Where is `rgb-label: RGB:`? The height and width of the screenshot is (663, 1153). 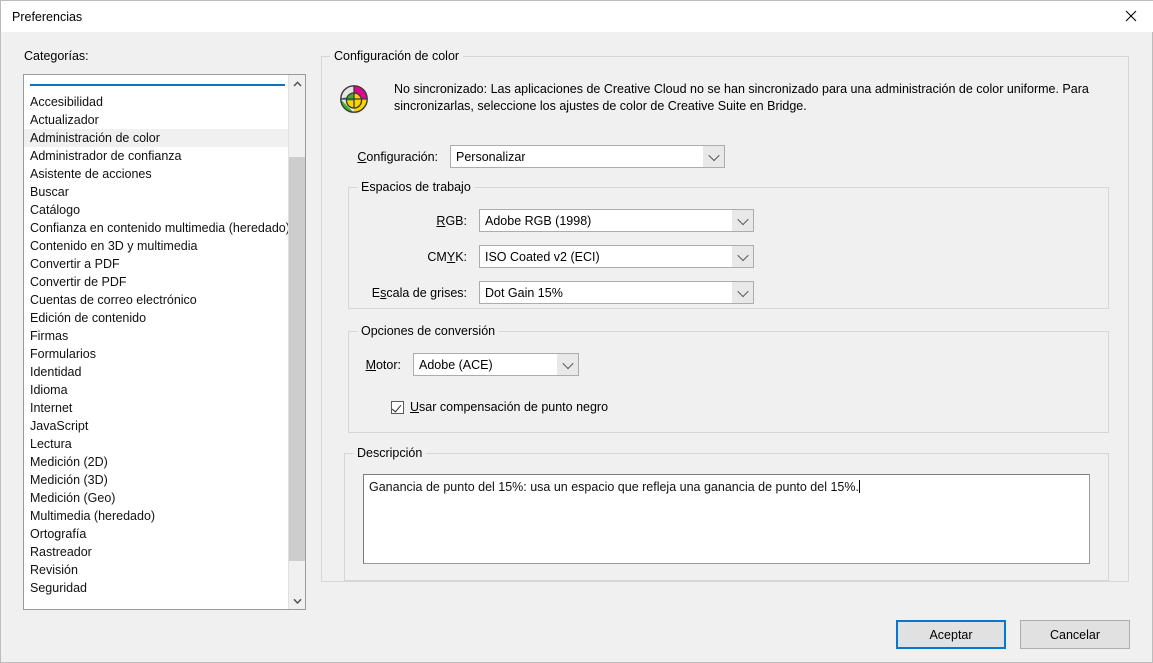 rgb-label: RGB: is located at coordinates (451, 220).